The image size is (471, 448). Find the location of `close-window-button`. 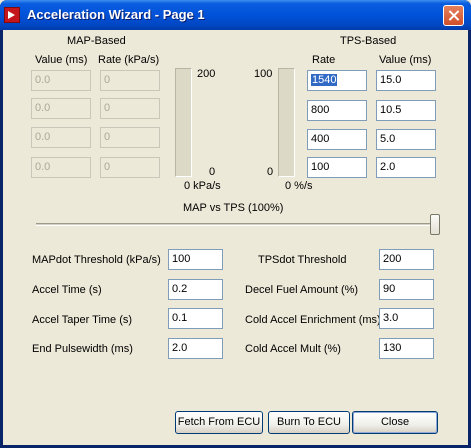

close-window-button is located at coordinates (453, 15).